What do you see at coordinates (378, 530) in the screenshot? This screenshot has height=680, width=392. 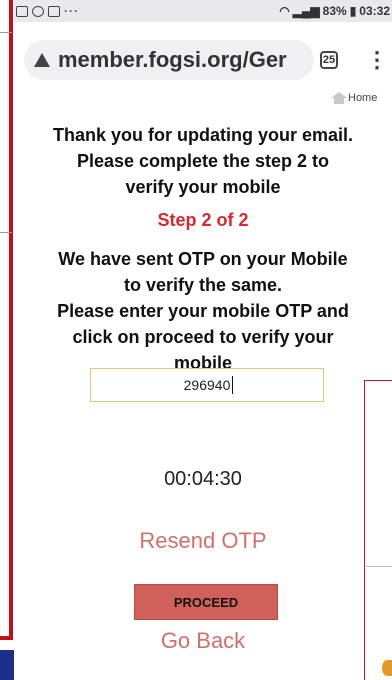 I see `background-dialog` at bounding box center [378, 530].